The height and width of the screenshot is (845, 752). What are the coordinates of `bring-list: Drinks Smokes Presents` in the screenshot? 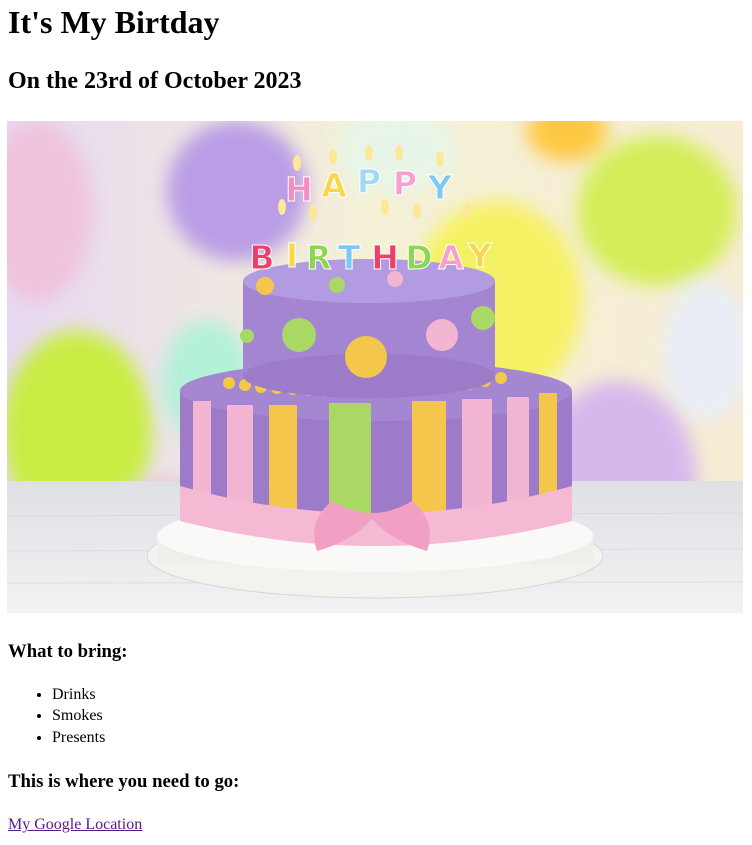 It's located at (52, 716).